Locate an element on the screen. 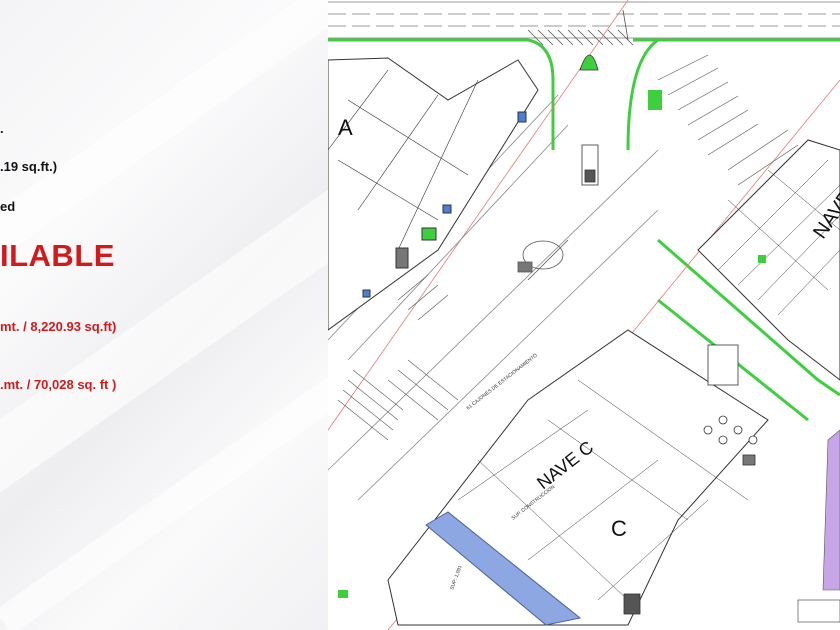 The image size is (840, 630). right-edge-structure is located at coordinates (818, 526).